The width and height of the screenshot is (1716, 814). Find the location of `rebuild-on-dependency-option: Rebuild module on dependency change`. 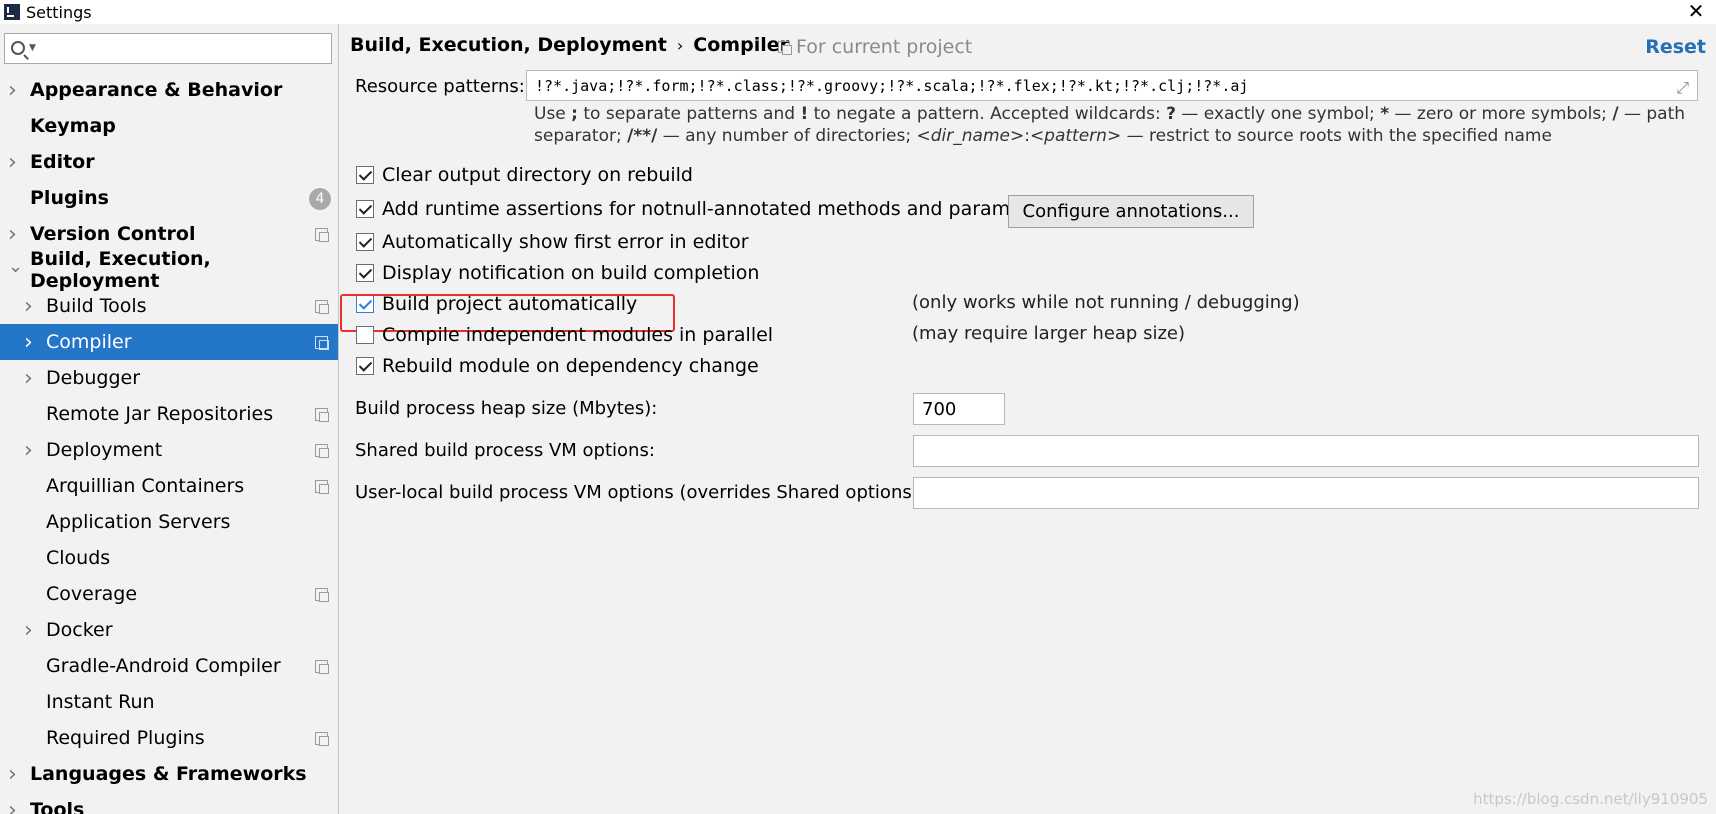

rebuild-on-dependency-option: Rebuild module on dependency change is located at coordinates (557, 366).